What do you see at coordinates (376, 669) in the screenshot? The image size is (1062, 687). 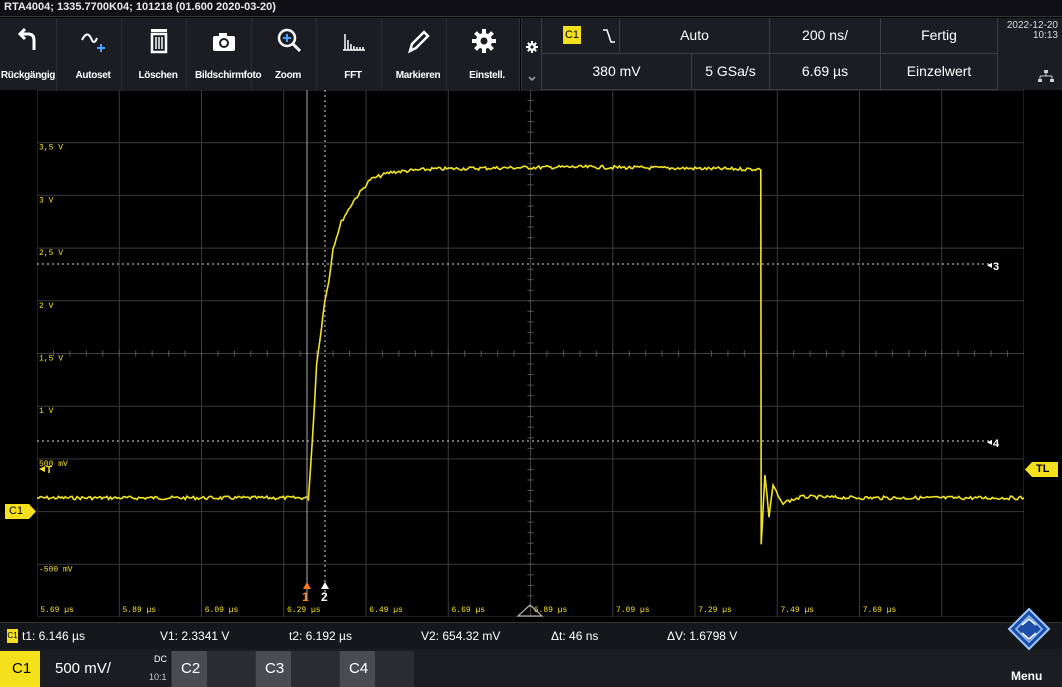 I see `channel-4-tab: C4` at bounding box center [376, 669].